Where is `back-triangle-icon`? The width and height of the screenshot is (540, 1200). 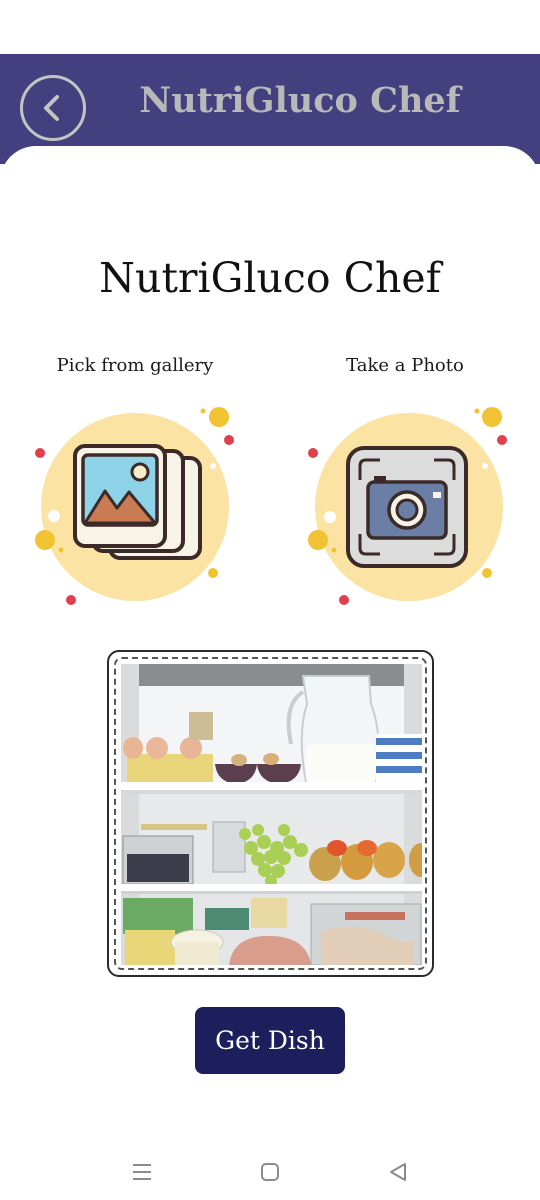 back-triangle-icon is located at coordinates (398, 1172).